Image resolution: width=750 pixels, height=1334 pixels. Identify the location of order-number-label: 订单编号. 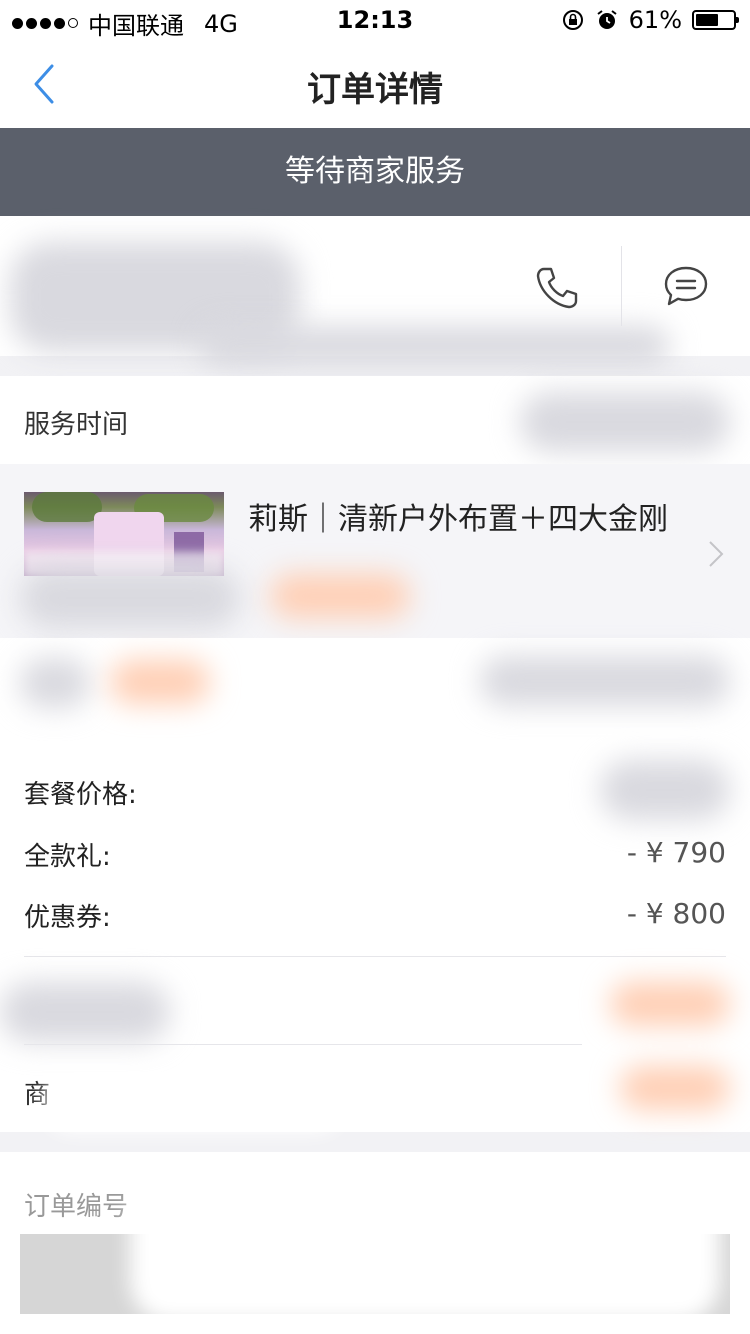
(76, 1207).